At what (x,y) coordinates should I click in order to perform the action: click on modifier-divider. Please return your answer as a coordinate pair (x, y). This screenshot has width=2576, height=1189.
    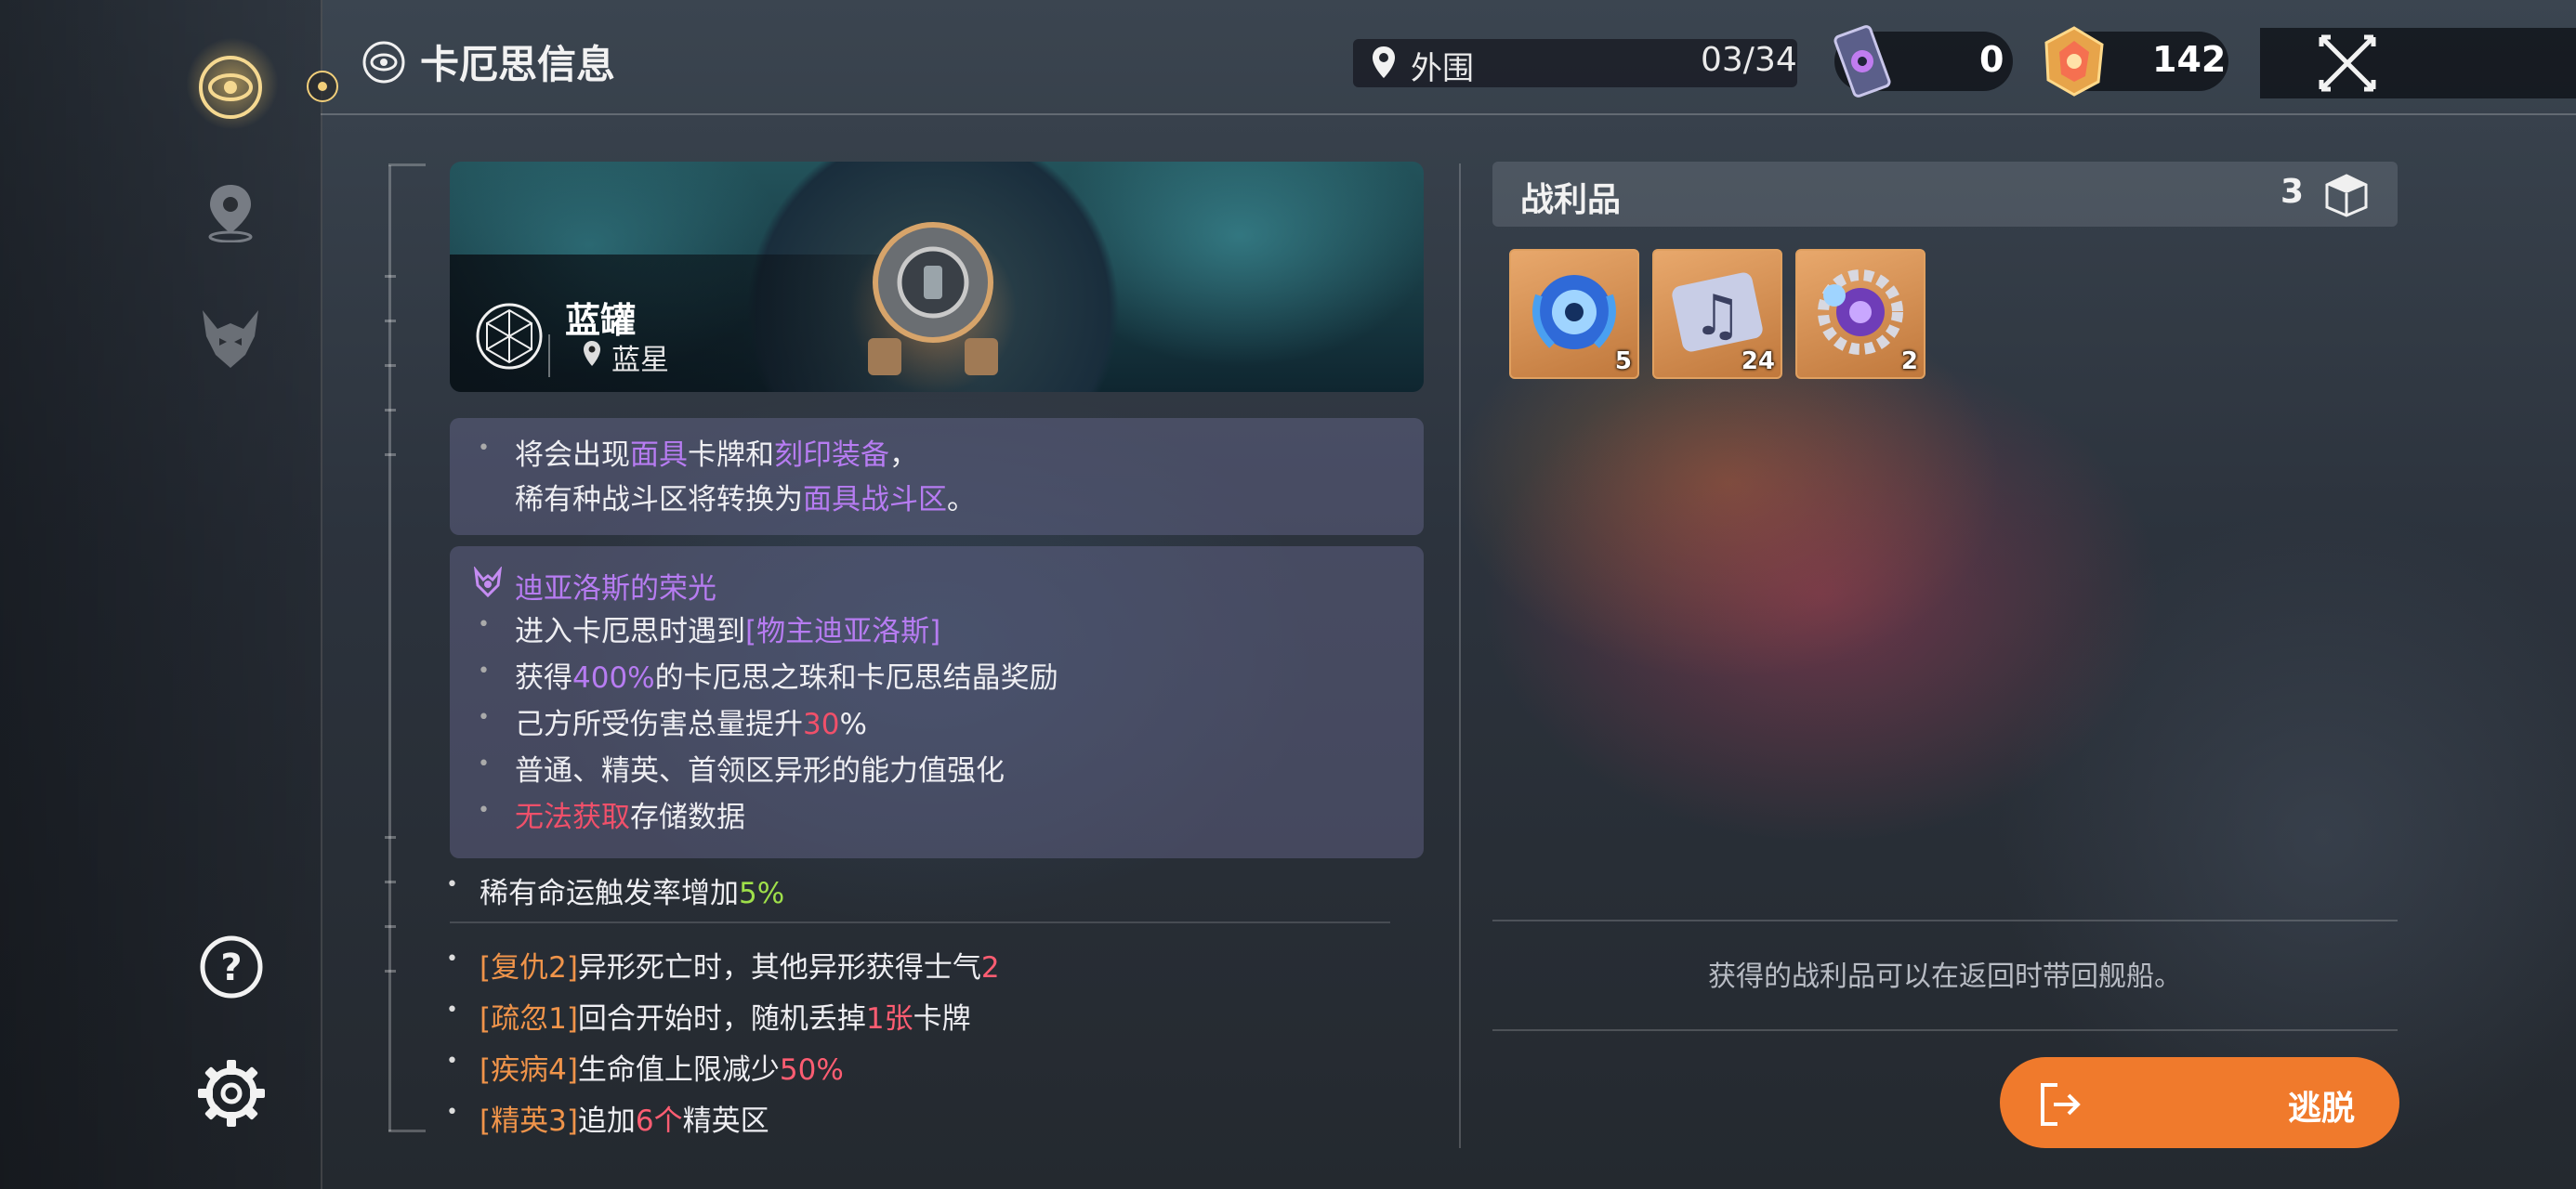
    Looking at the image, I should click on (920, 922).